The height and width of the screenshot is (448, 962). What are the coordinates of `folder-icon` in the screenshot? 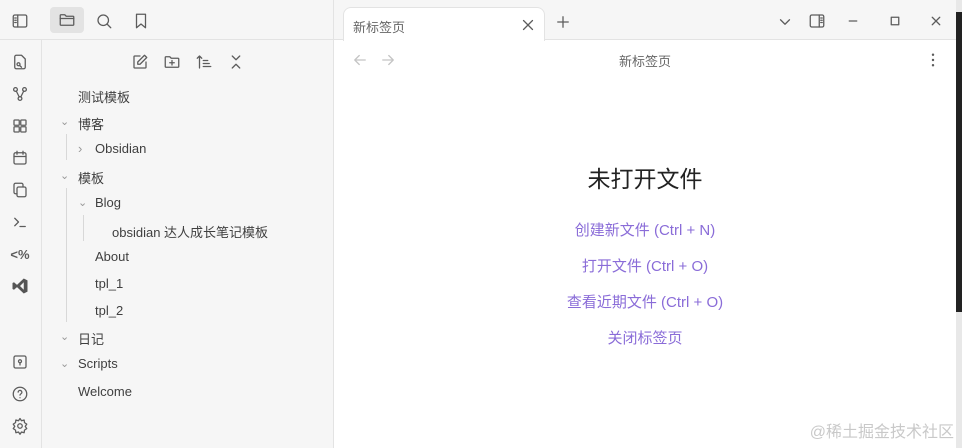 It's located at (67, 20).